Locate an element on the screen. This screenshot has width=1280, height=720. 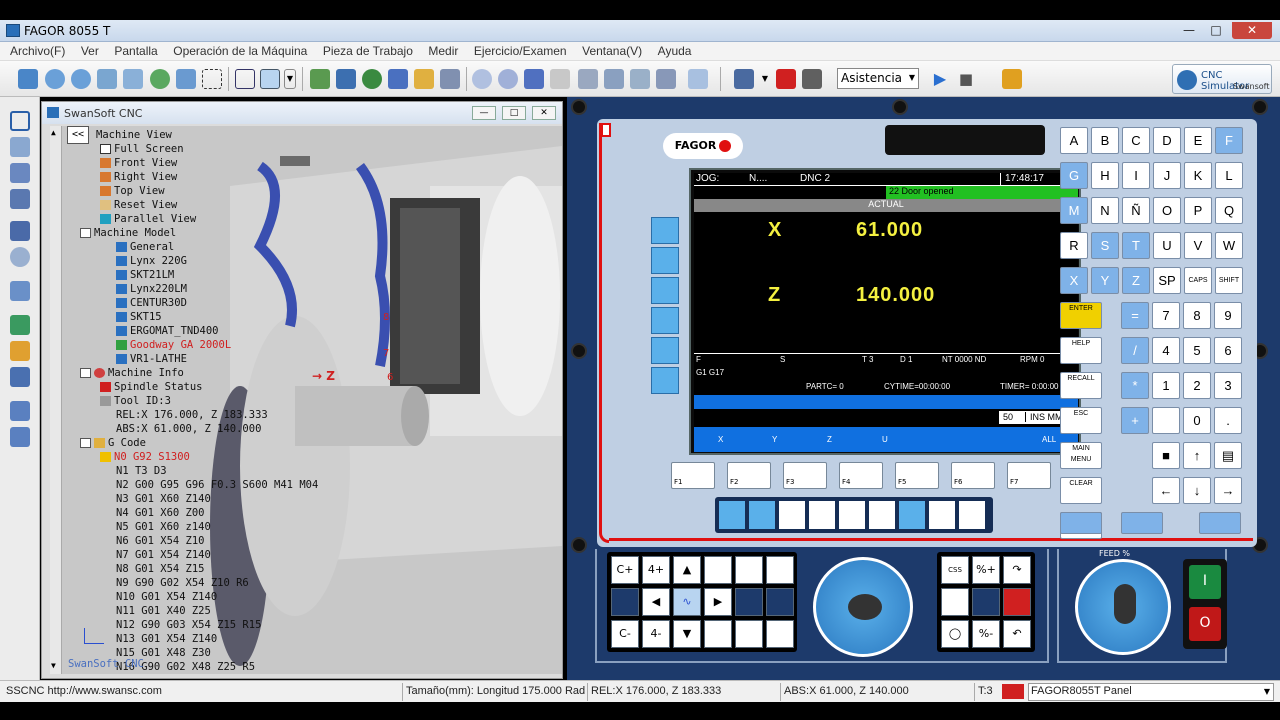
tool-icon is located at coordinates (346, 79).